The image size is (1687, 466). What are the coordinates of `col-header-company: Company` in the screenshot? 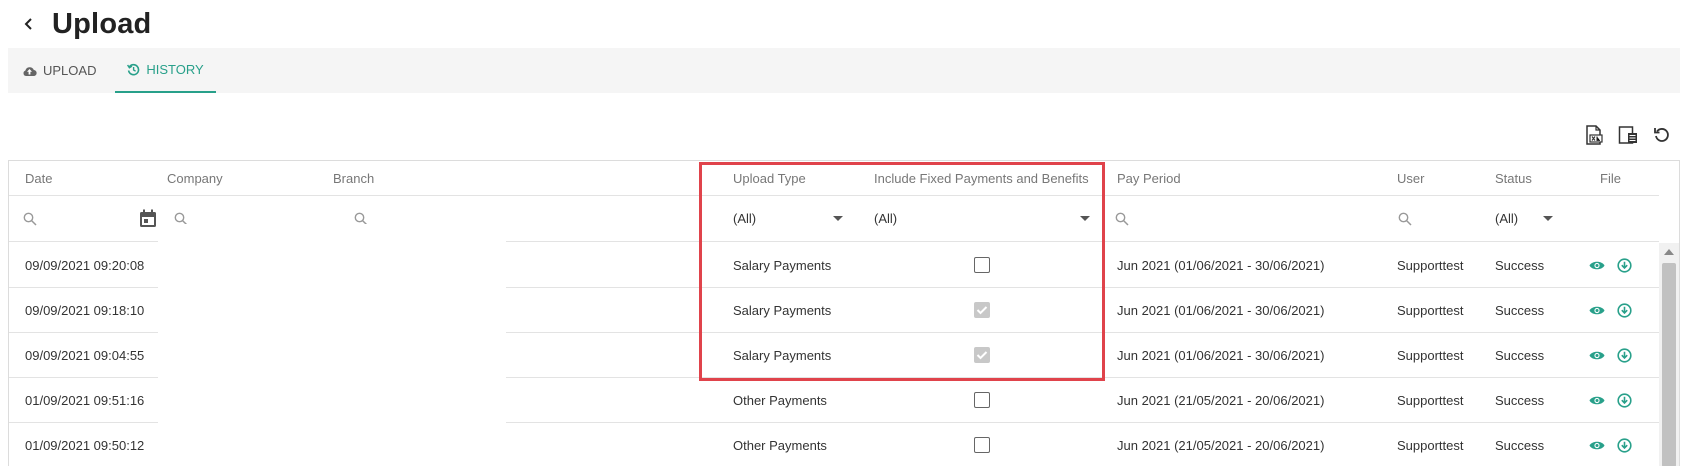 It's located at (195, 178).